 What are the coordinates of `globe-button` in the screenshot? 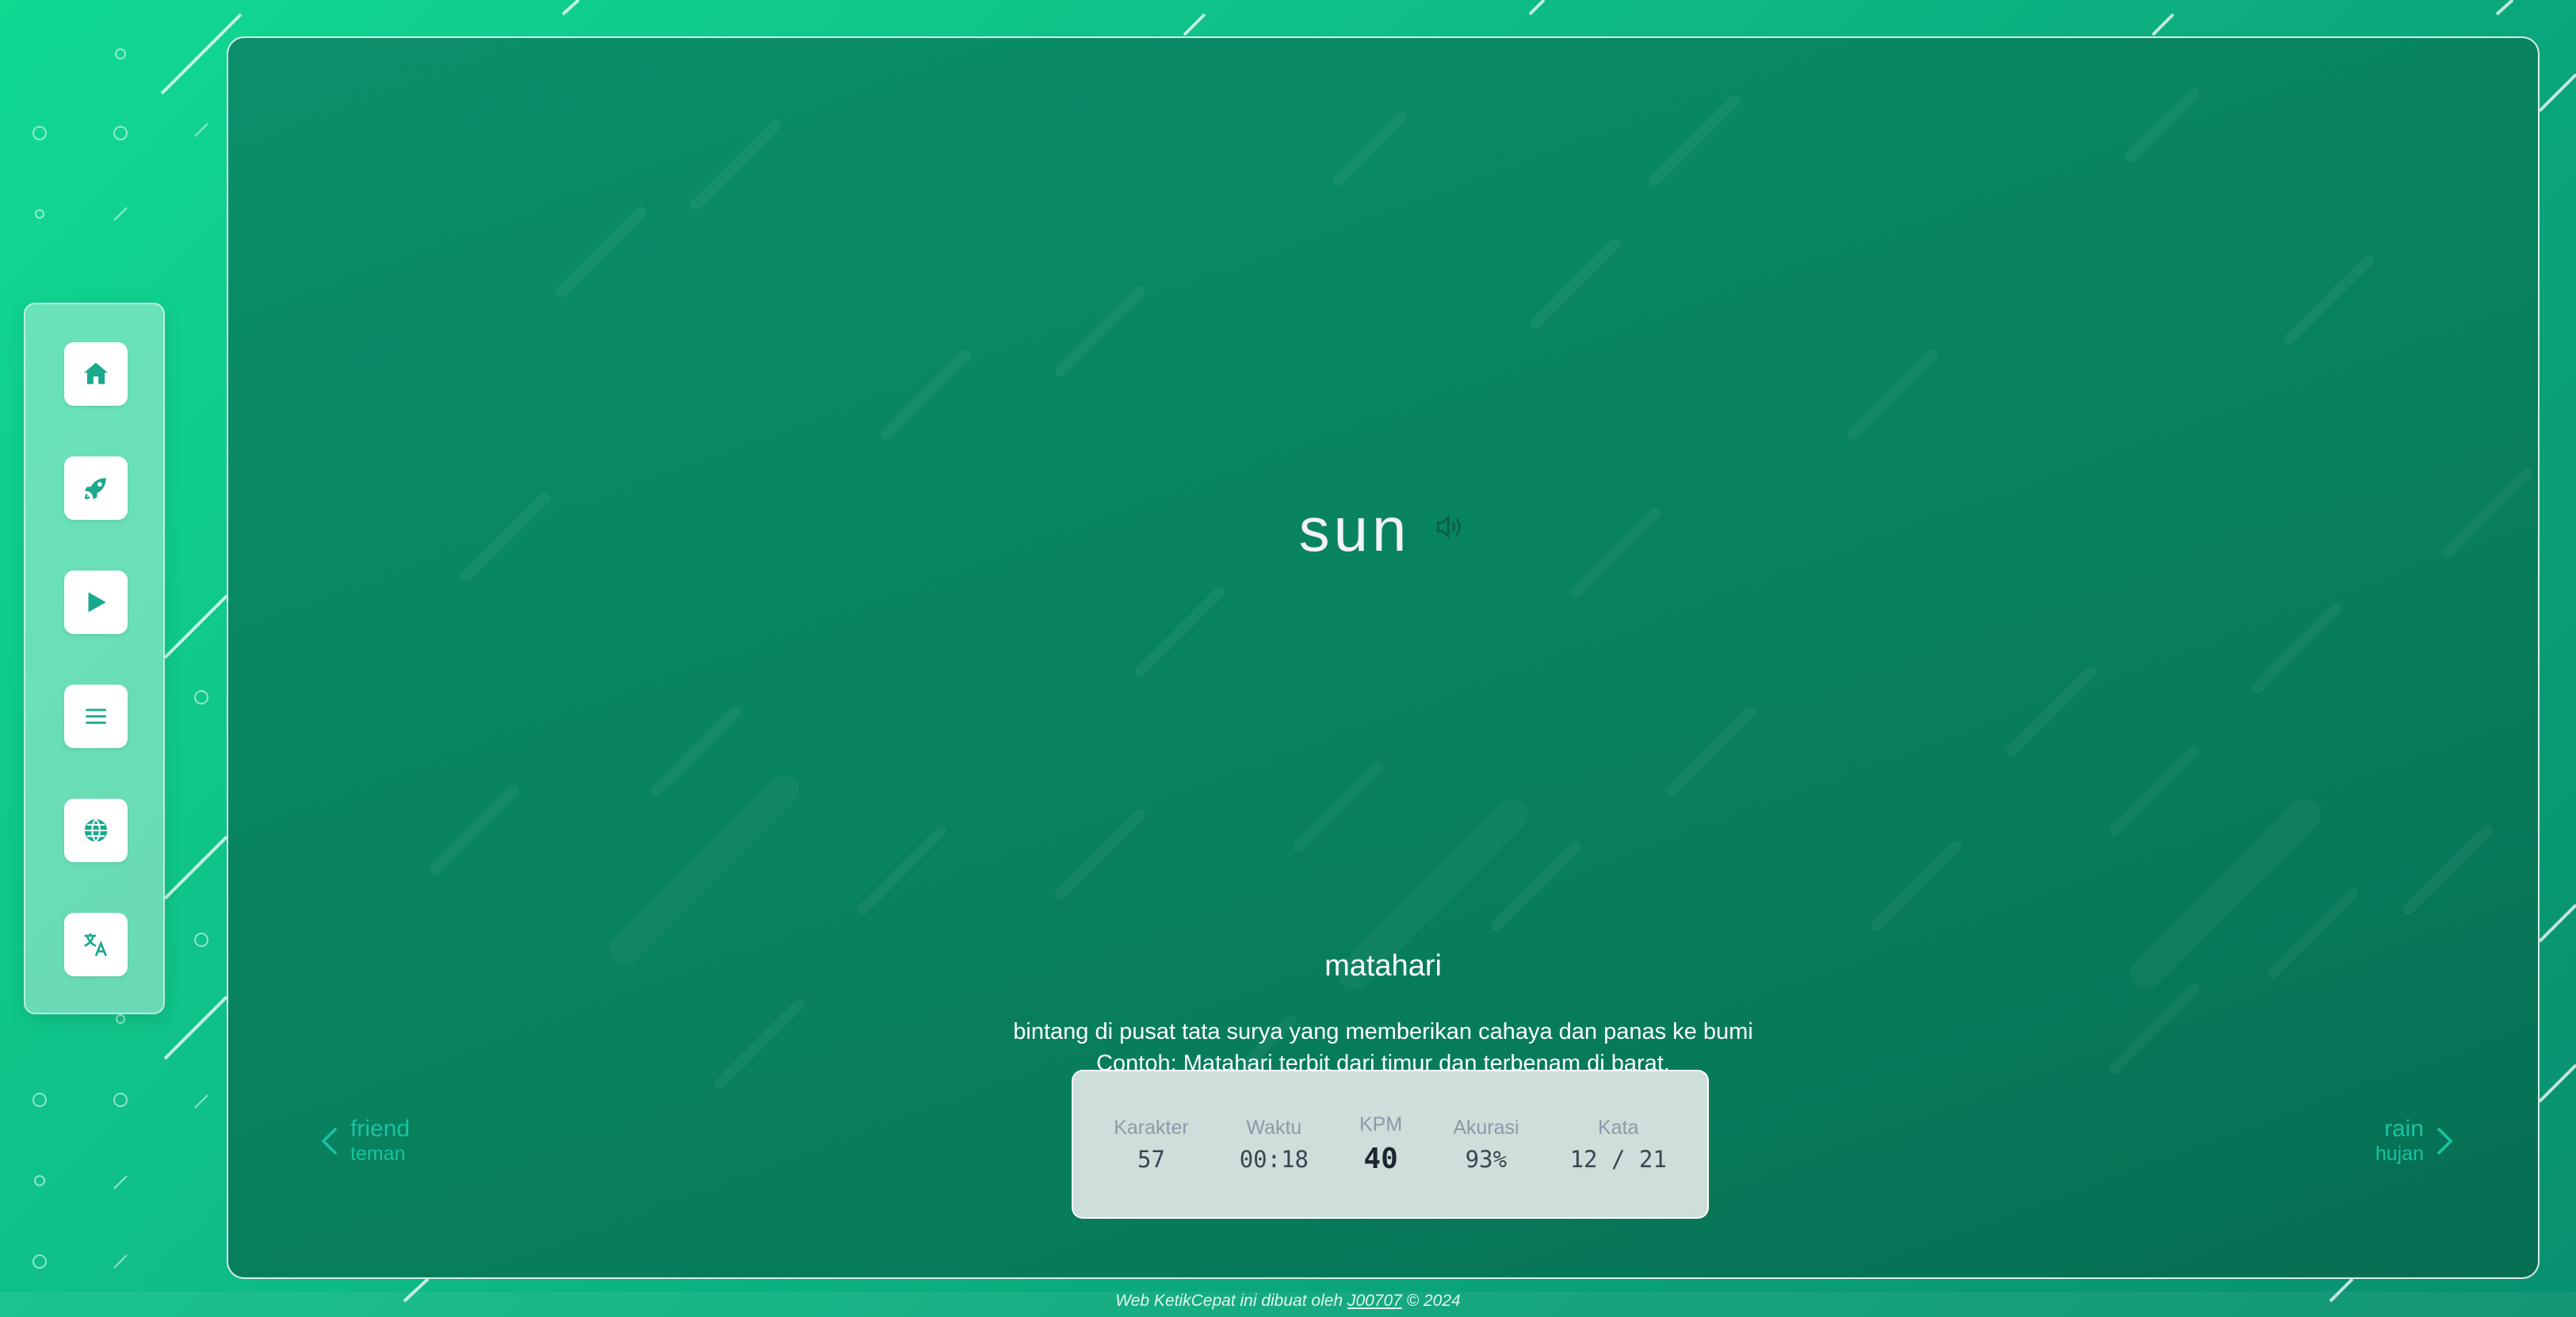 It's located at (96, 831).